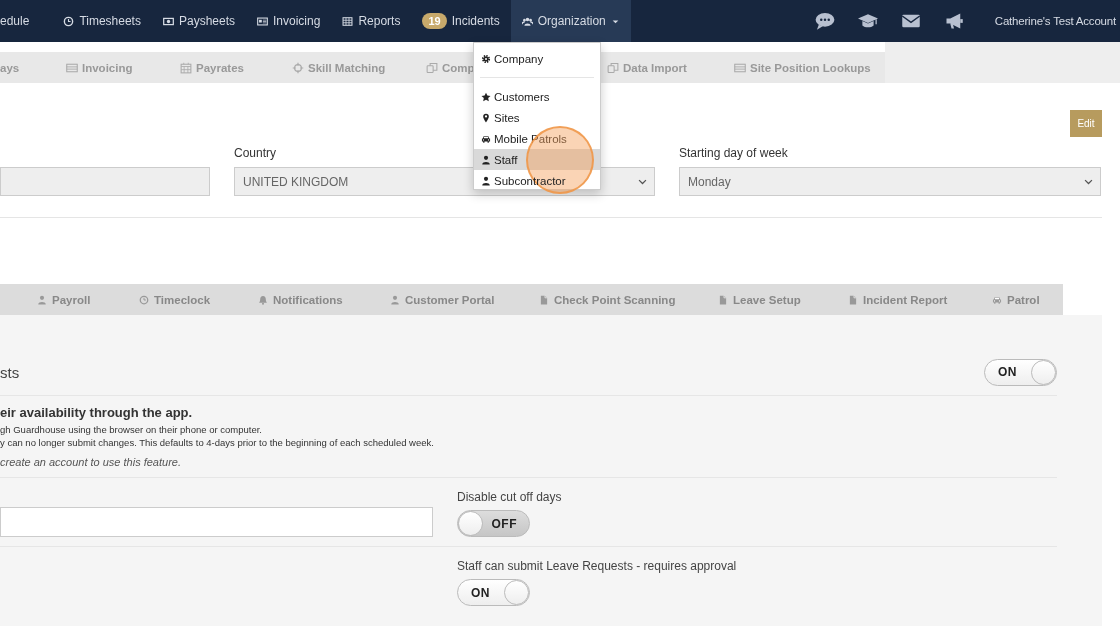  I want to click on section-title: sts, so click(10, 372).